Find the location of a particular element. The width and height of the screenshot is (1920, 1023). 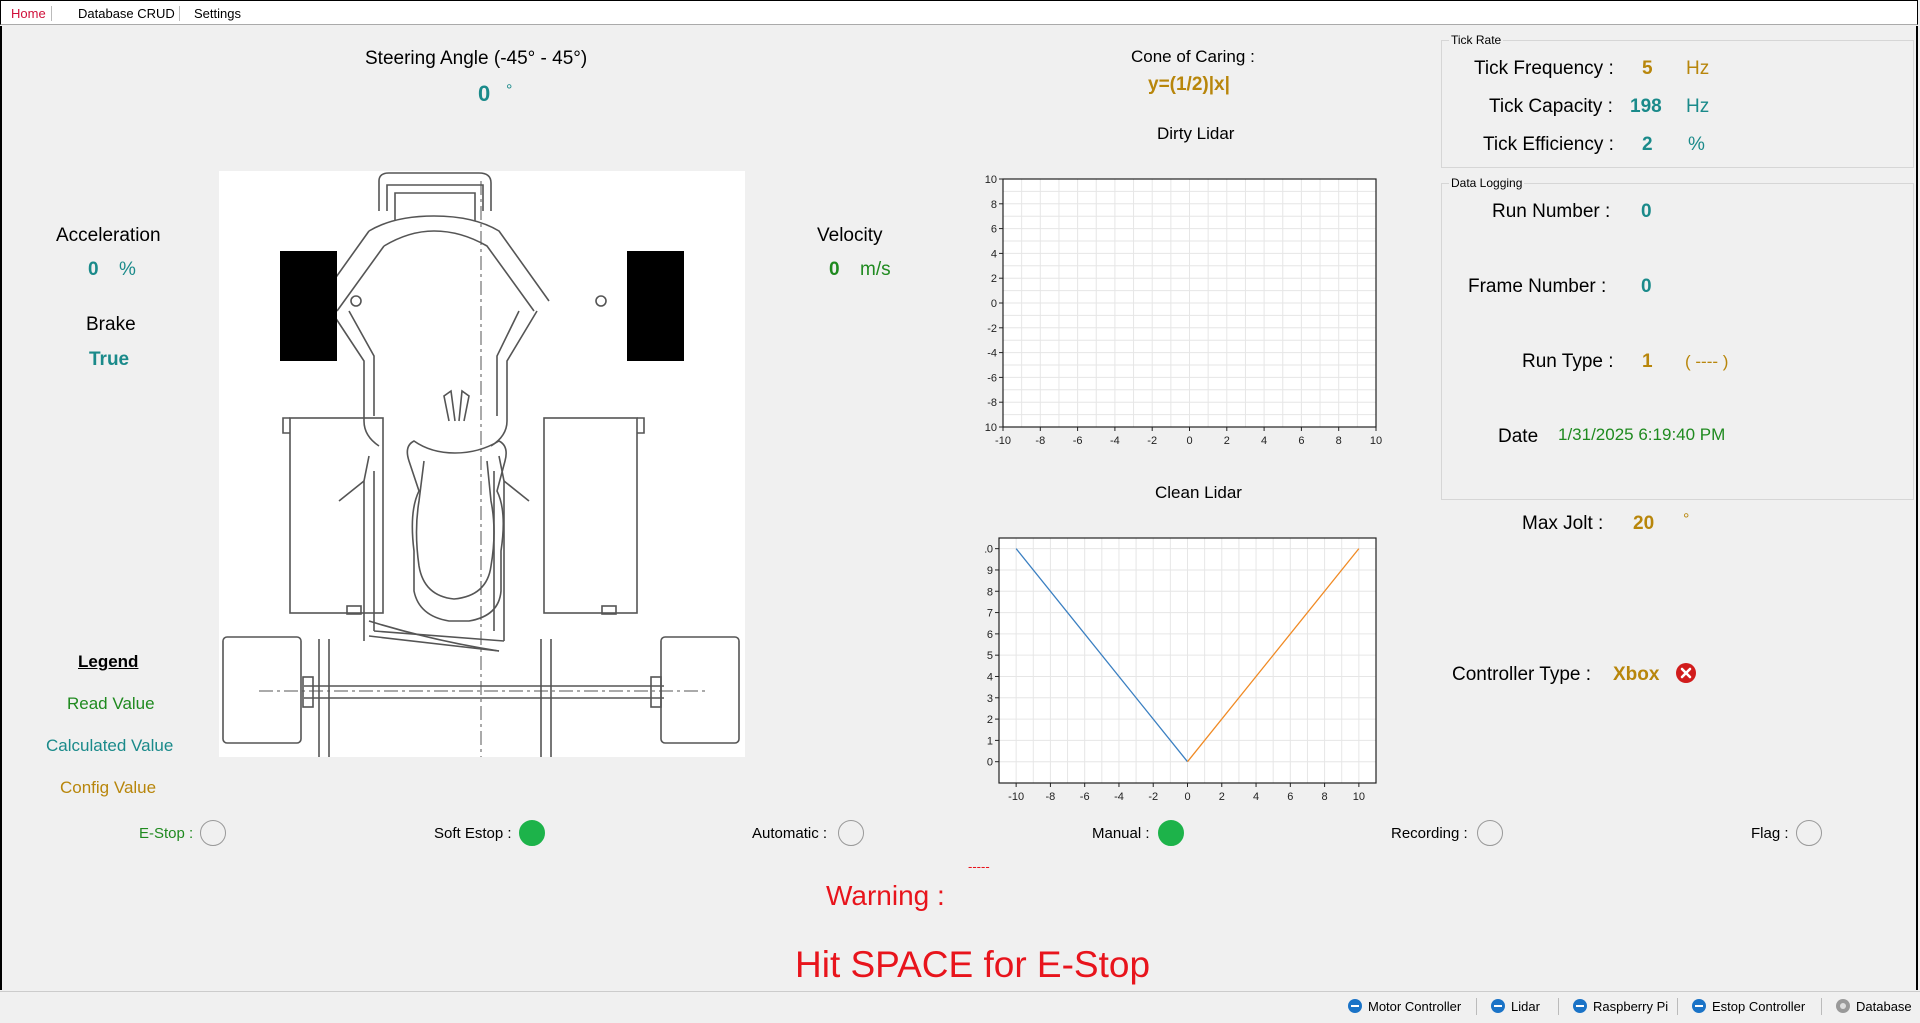

acceleration-value: 0 is located at coordinates (93, 269).